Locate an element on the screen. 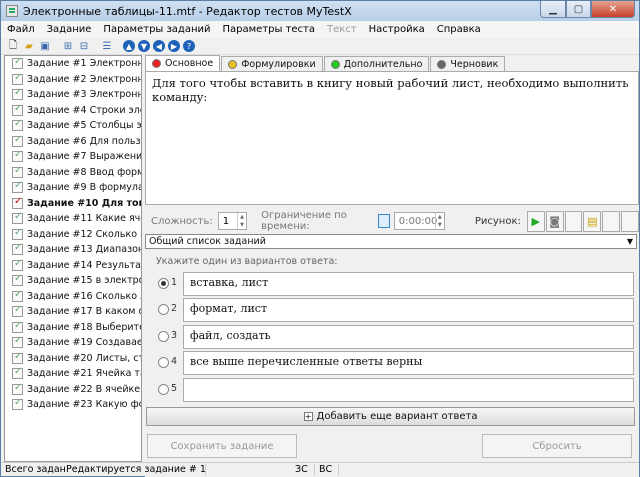 The image size is (640, 477). menu-test-params: Параметры теста is located at coordinates (269, 29).